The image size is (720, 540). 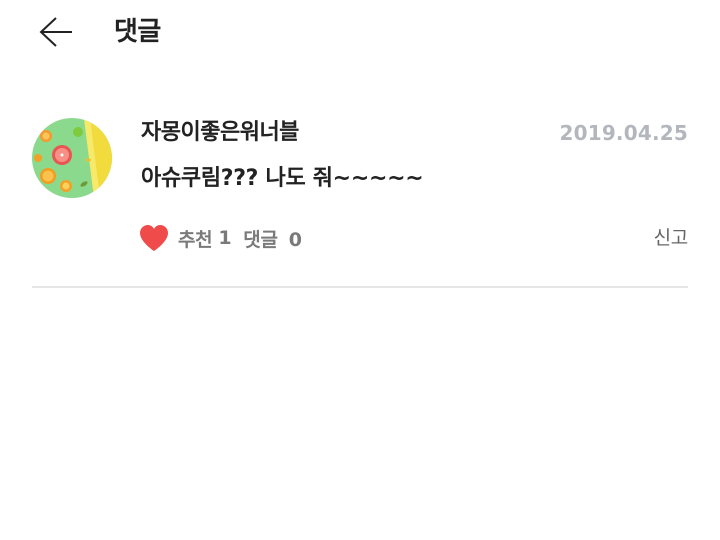 I want to click on arrow-left-icon, so click(x=55, y=32).